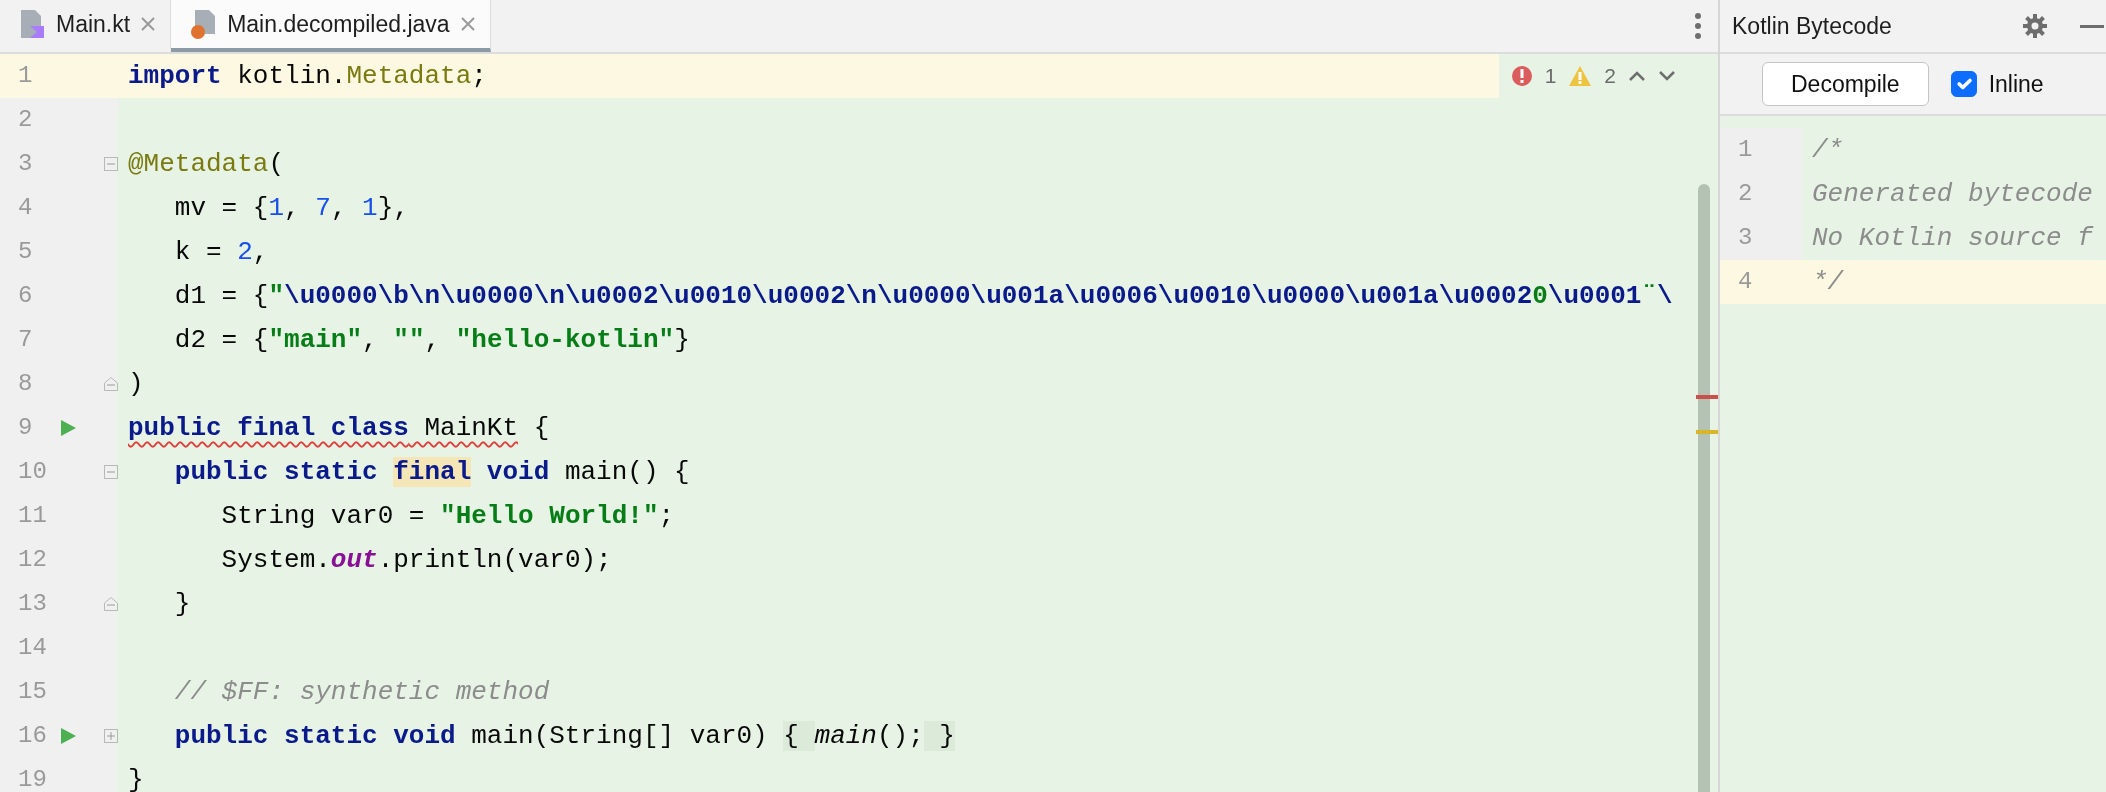 The width and height of the screenshot is (2106, 792). Describe the element at coordinates (32, 560) in the screenshot. I see `line-number: 12` at that location.